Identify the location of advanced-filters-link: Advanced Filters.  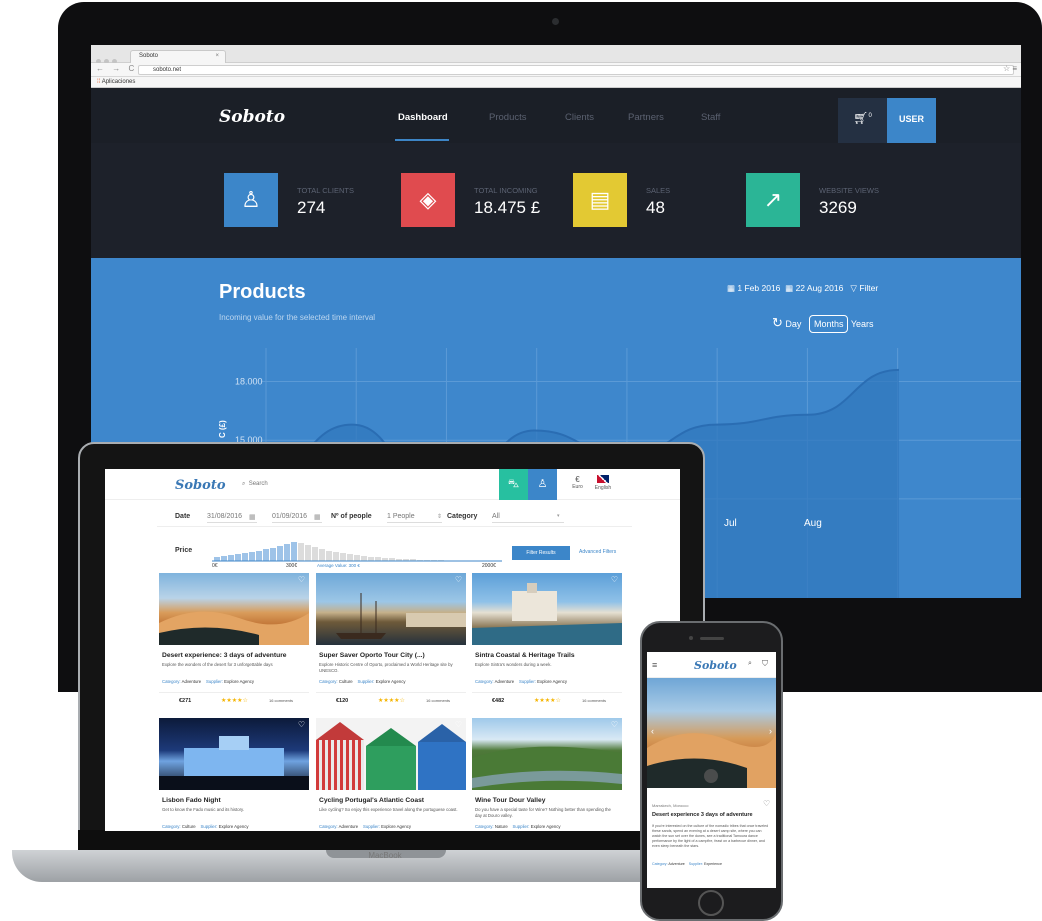
(597, 552).